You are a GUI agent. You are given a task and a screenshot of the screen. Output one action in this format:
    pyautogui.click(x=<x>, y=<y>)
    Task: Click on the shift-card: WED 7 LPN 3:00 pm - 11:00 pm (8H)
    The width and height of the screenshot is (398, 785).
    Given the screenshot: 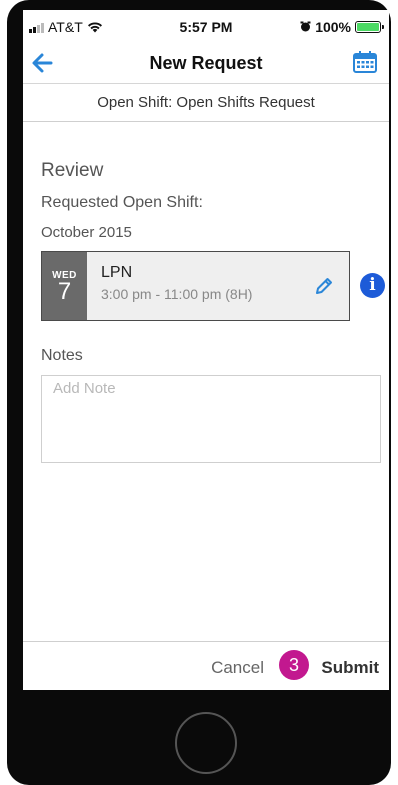 What is the action you would take?
    pyautogui.click(x=195, y=286)
    